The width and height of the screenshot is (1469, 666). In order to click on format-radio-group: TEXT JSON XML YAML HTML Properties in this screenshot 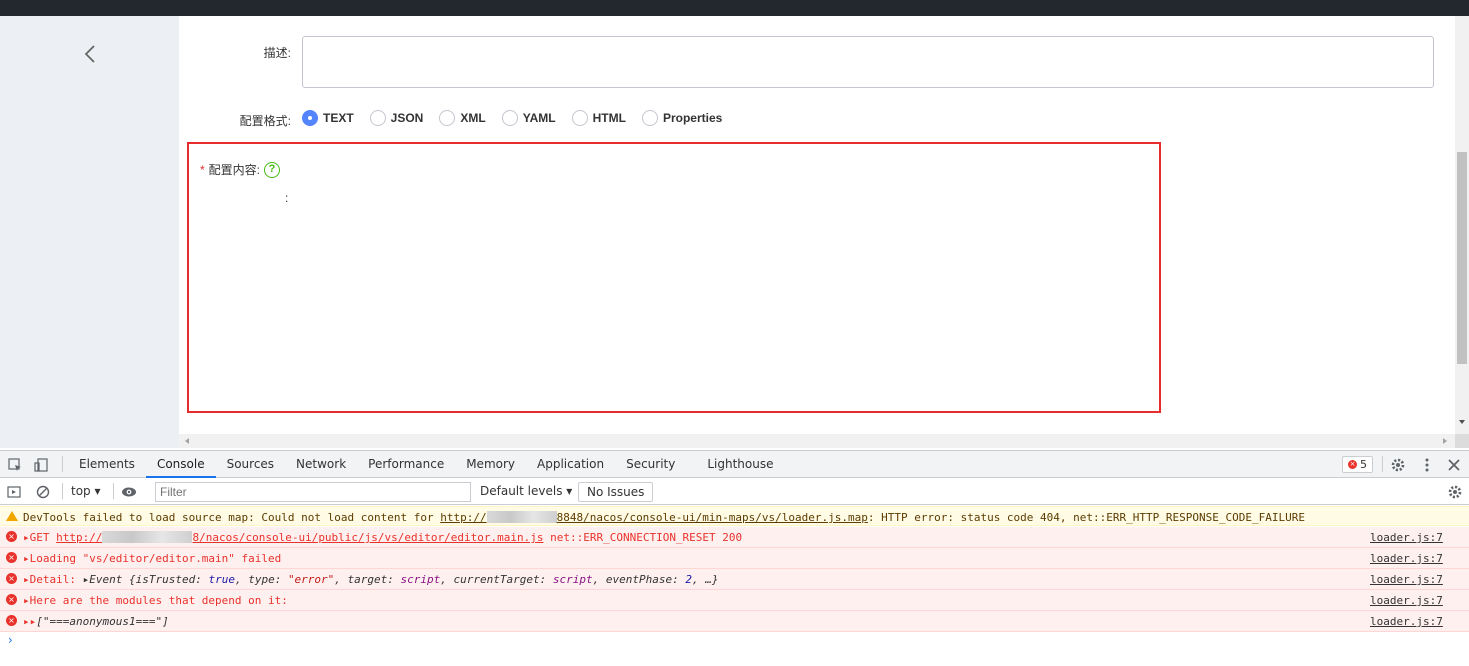, I will do `click(520, 118)`.